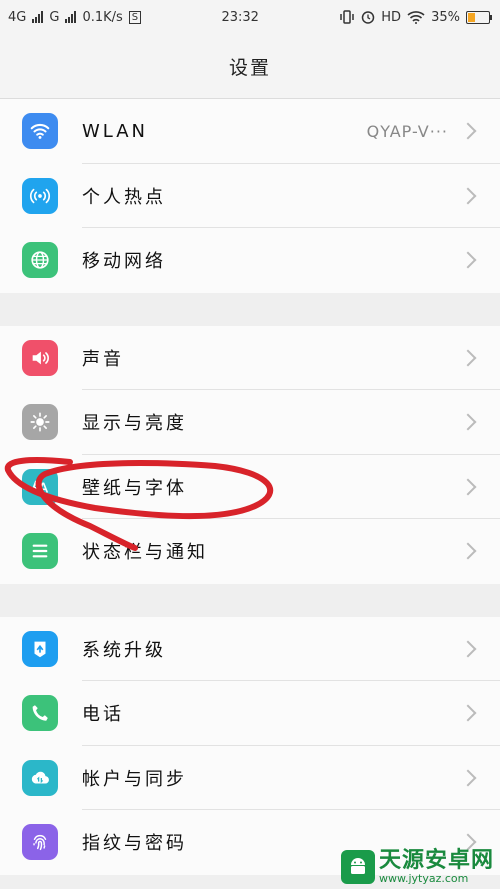 This screenshot has width=500, height=889. What do you see at coordinates (250, 713) in the screenshot?
I see `settings-item-phone: 电话` at bounding box center [250, 713].